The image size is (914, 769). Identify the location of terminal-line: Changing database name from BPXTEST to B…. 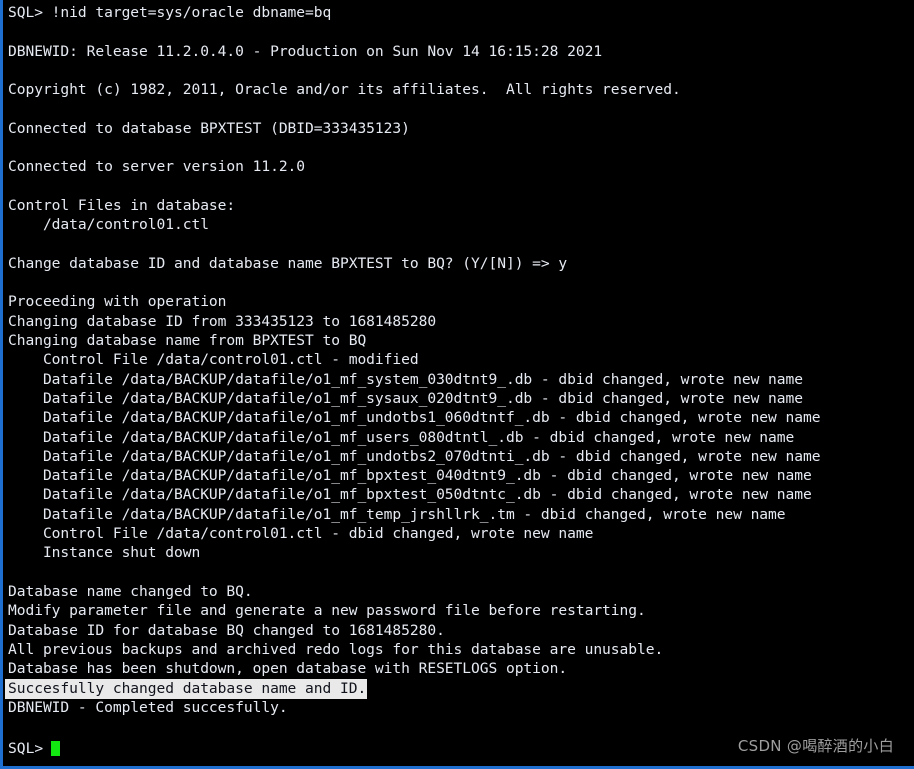
(187, 341).